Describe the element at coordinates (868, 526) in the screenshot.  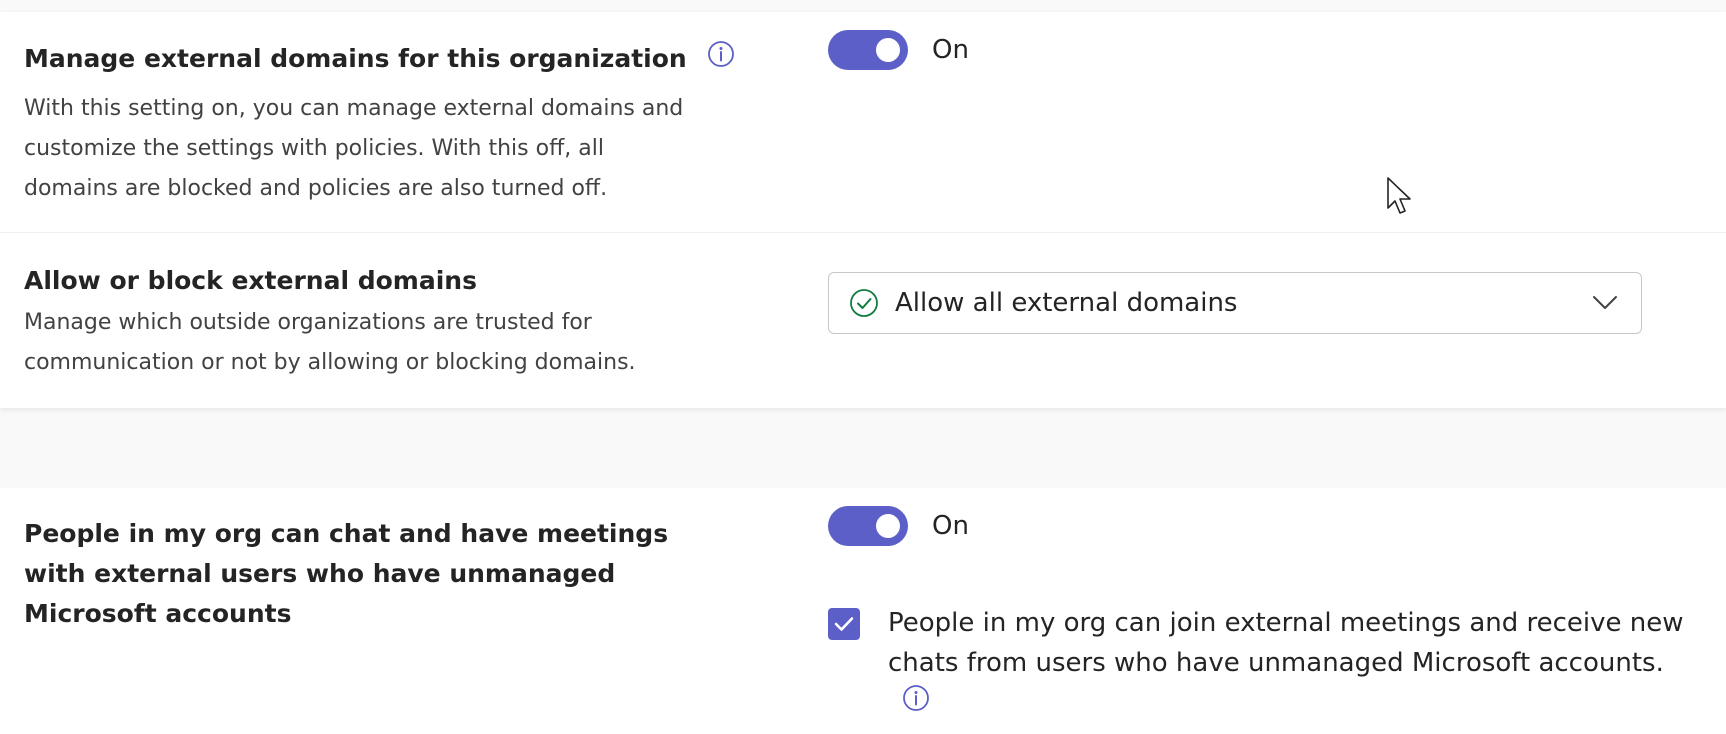
I see `unmanaged-accounts-toggle` at that location.